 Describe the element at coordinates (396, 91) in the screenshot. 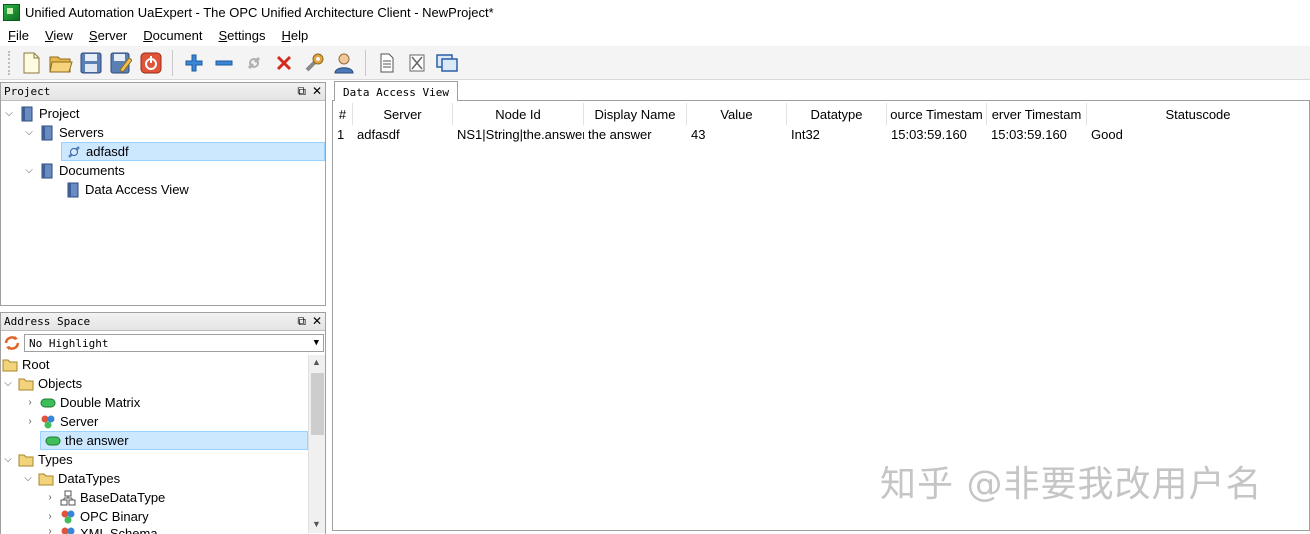

I see `tab-data-access-view: Data Access View` at that location.